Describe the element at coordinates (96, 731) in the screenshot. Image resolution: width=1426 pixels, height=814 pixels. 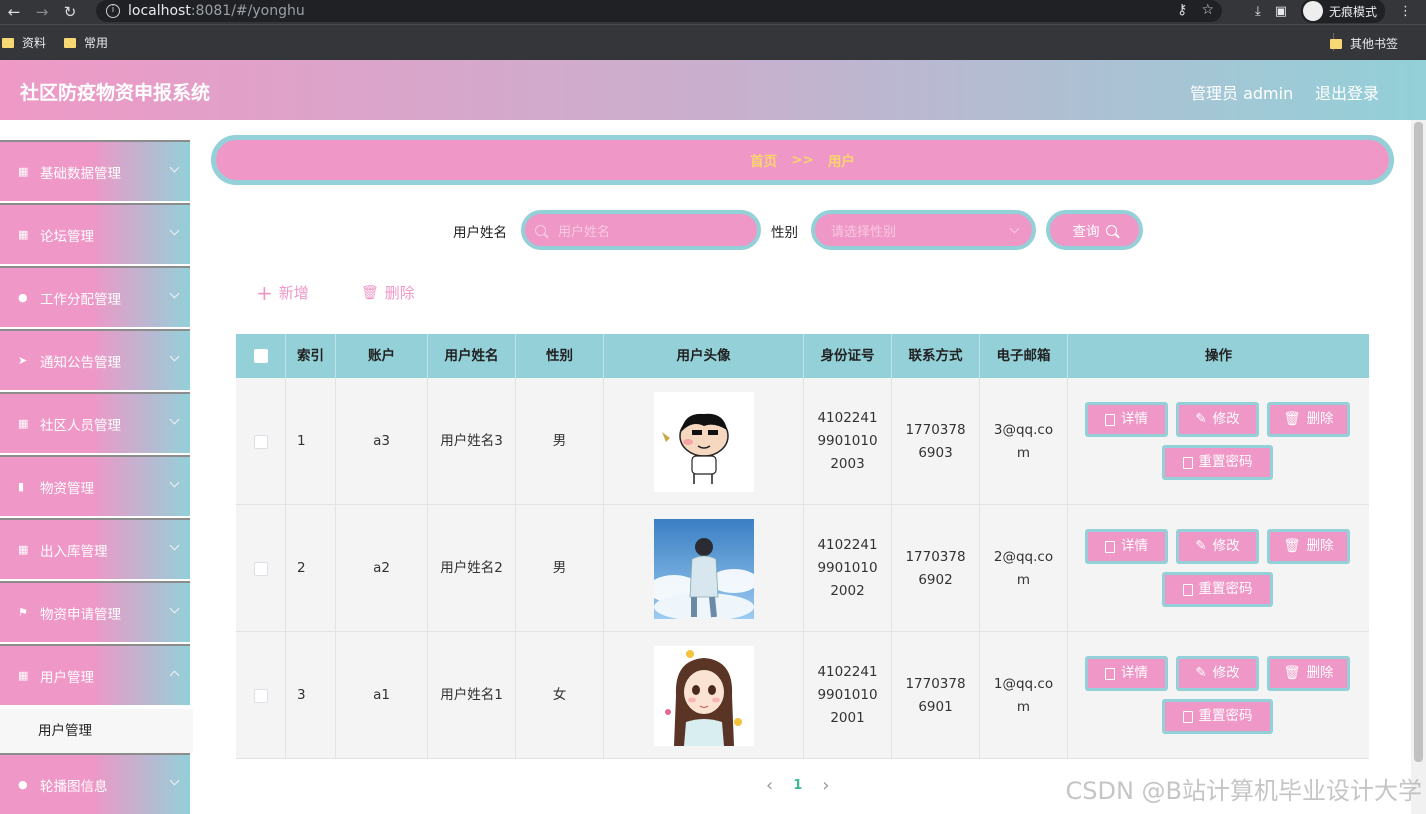
I see `sidebar-subitem-users: 用户管理` at that location.